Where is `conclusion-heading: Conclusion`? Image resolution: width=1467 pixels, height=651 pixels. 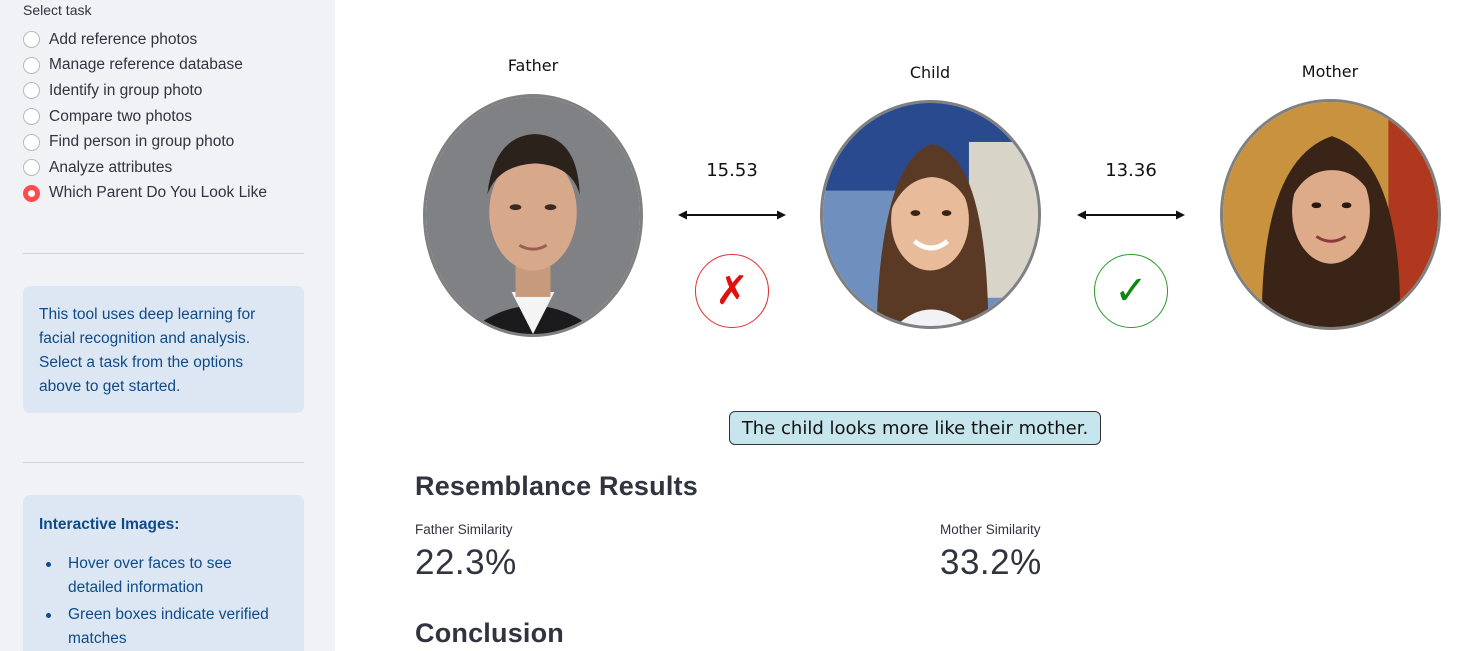 conclusion-heading: Conclusion is located at coordinates (489, 633).